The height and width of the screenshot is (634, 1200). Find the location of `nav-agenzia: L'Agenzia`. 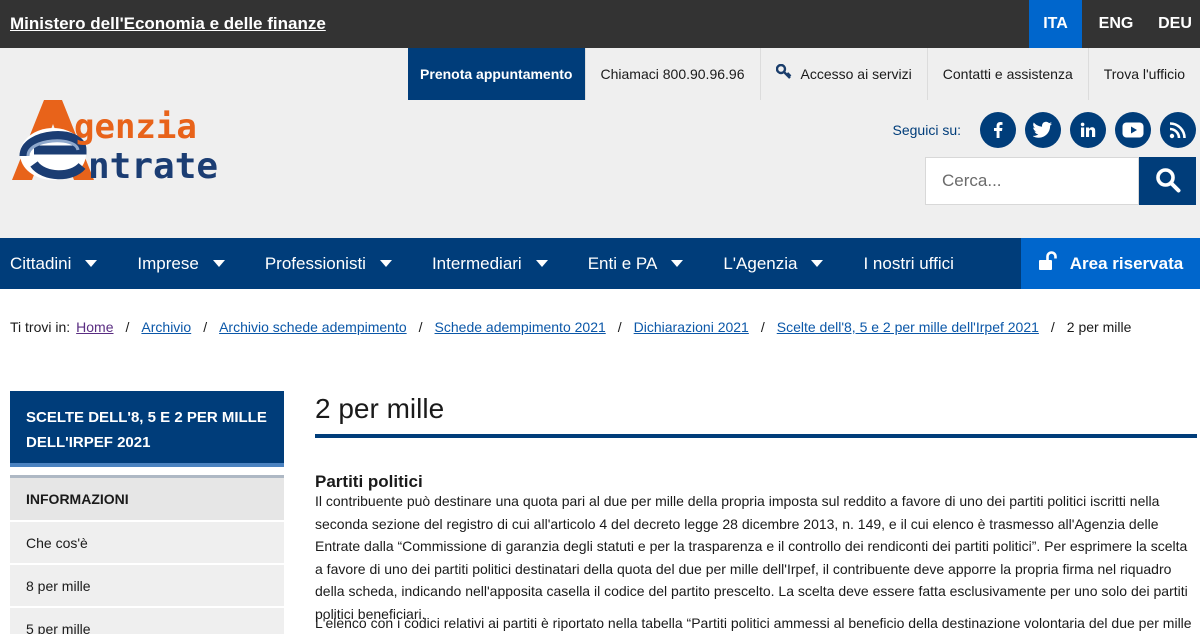

nav-agenzia: L'Agenzia is located at coordinates (773, 263).